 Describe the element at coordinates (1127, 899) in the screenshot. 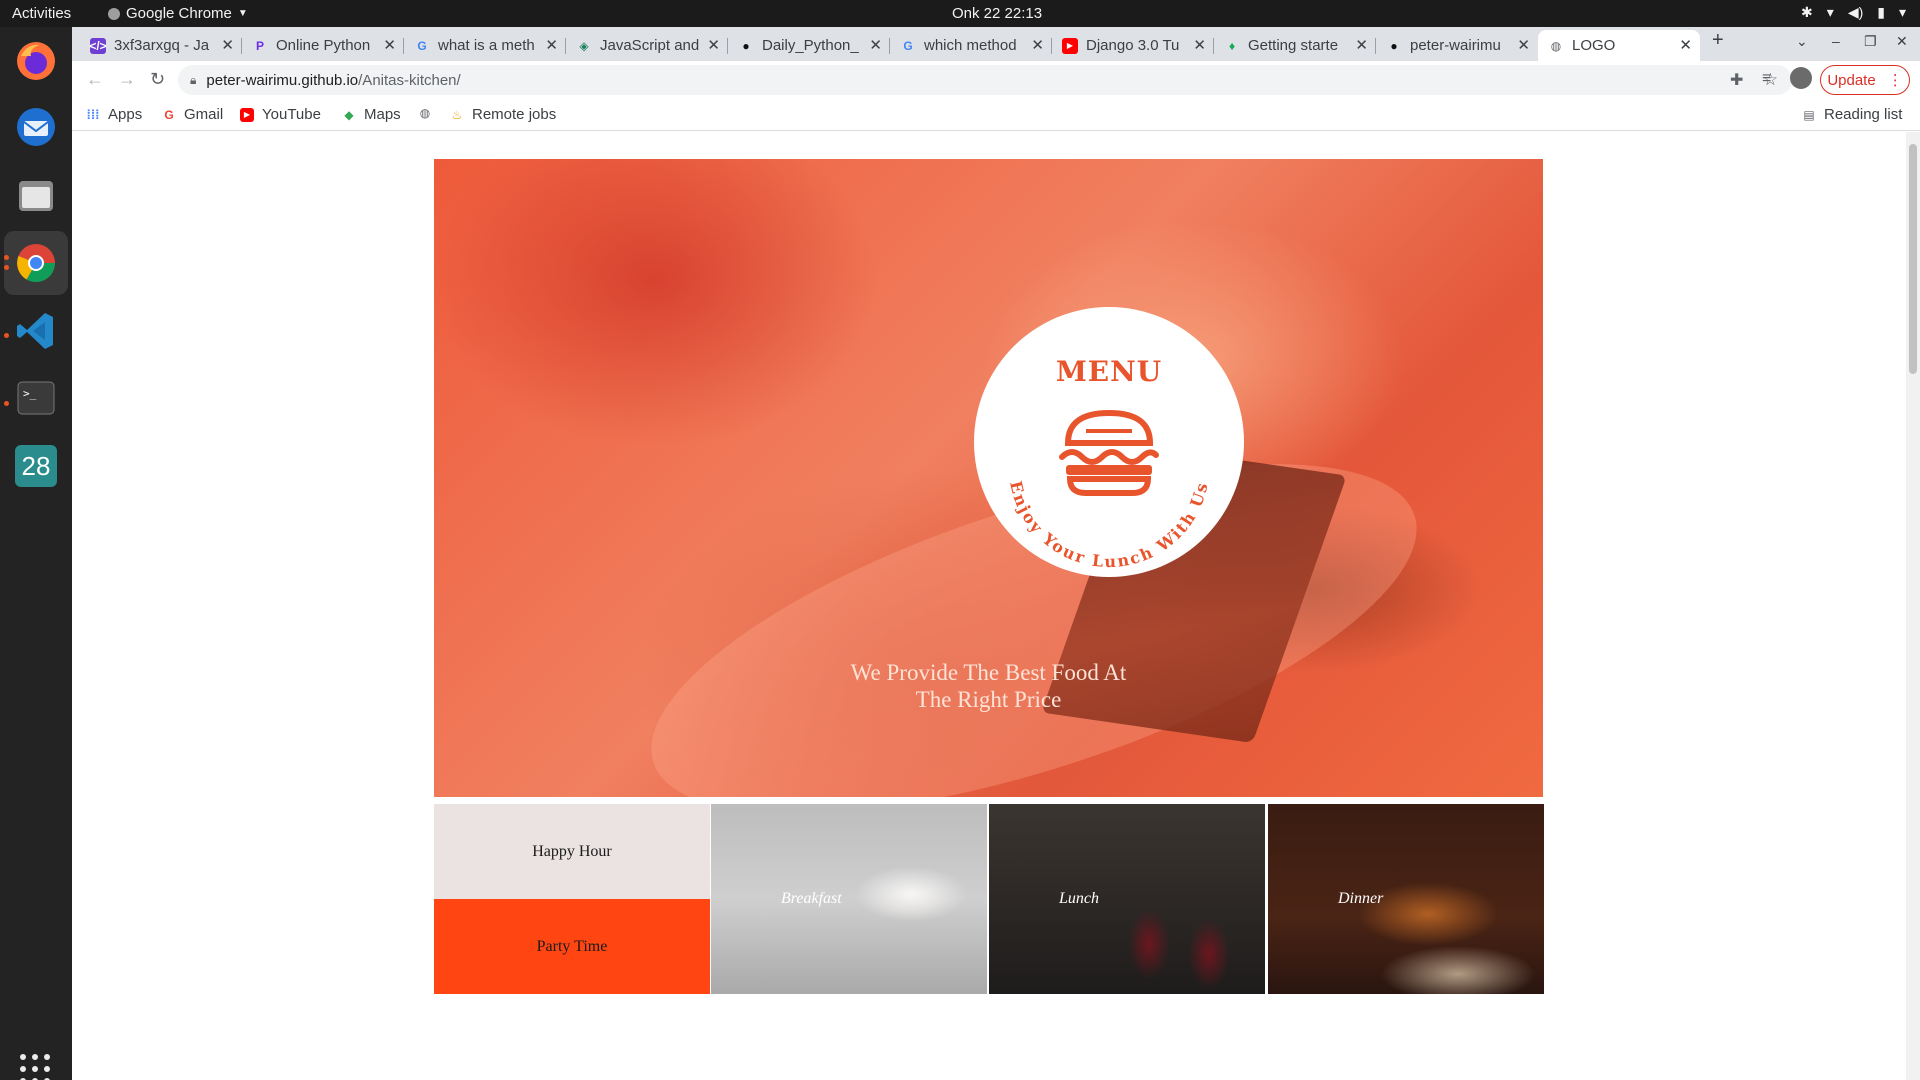

I see `tile-lunch: Lunch` at that location.